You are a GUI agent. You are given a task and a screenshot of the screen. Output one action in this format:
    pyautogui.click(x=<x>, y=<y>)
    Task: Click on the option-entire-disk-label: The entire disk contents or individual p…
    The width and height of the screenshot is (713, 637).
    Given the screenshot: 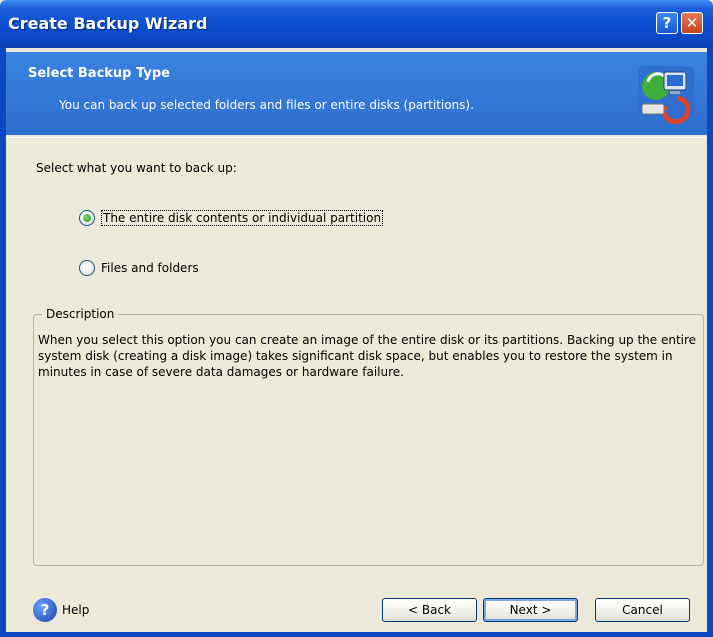 What is the action you would take?
    pyautogui.click(x=242, y=218)
    